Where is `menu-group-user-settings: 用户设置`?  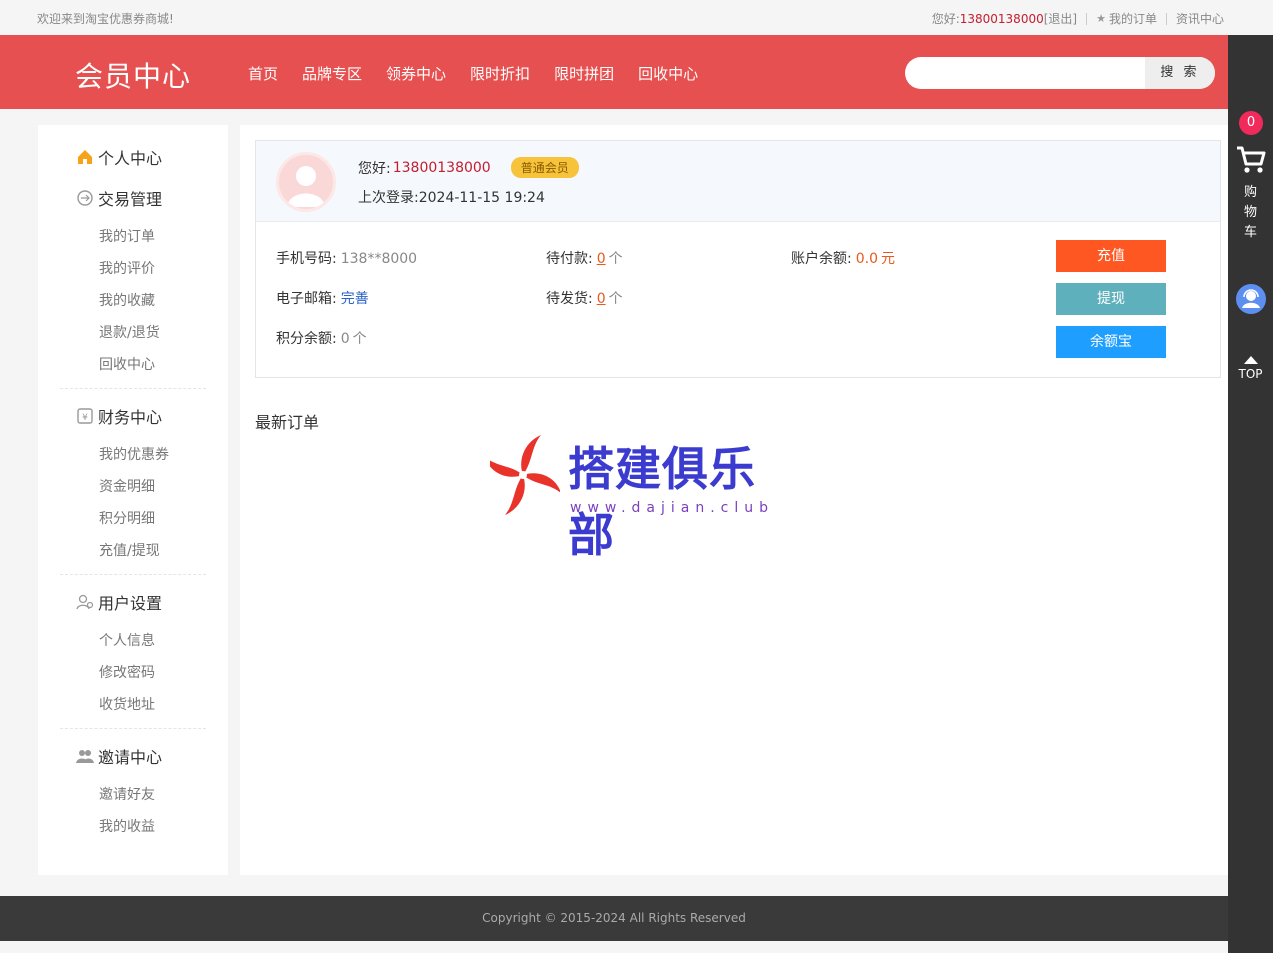
menu-group-user-settings: 用户设置 is located at coordinates (119, 602).